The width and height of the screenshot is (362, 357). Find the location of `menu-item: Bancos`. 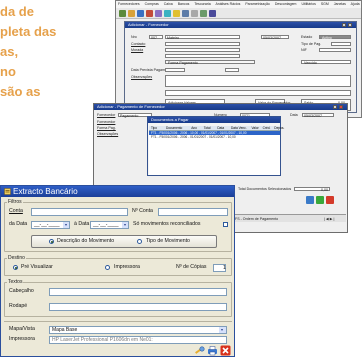

menu-item: Bancos is located at coordinates (184, 4).